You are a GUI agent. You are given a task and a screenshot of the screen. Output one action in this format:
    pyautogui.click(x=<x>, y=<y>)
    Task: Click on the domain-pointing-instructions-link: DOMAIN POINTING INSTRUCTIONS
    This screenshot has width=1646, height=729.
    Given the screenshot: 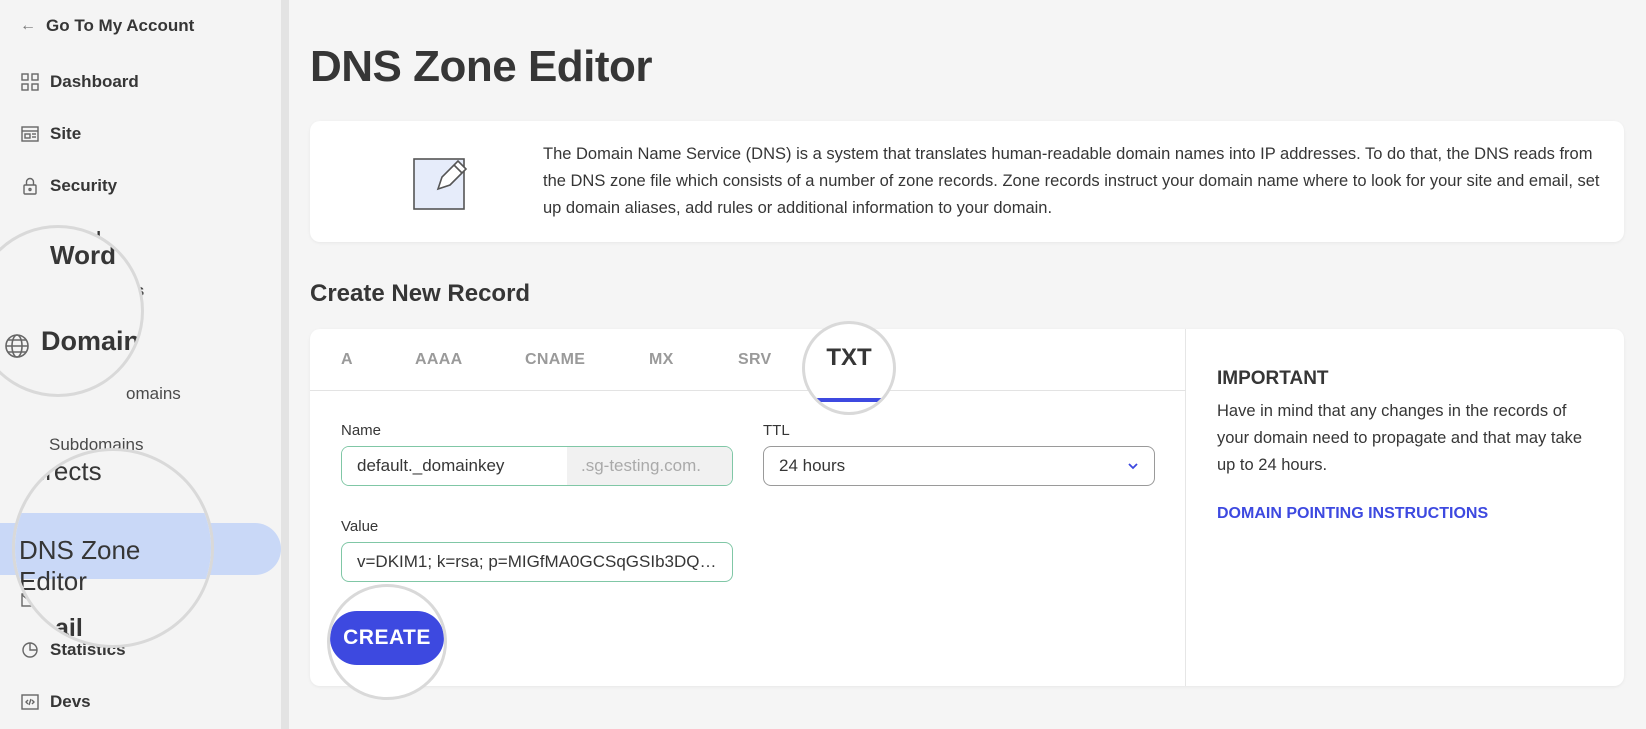 What is the action you would take?
    pyautogui.click(x=1407, y=514)
    